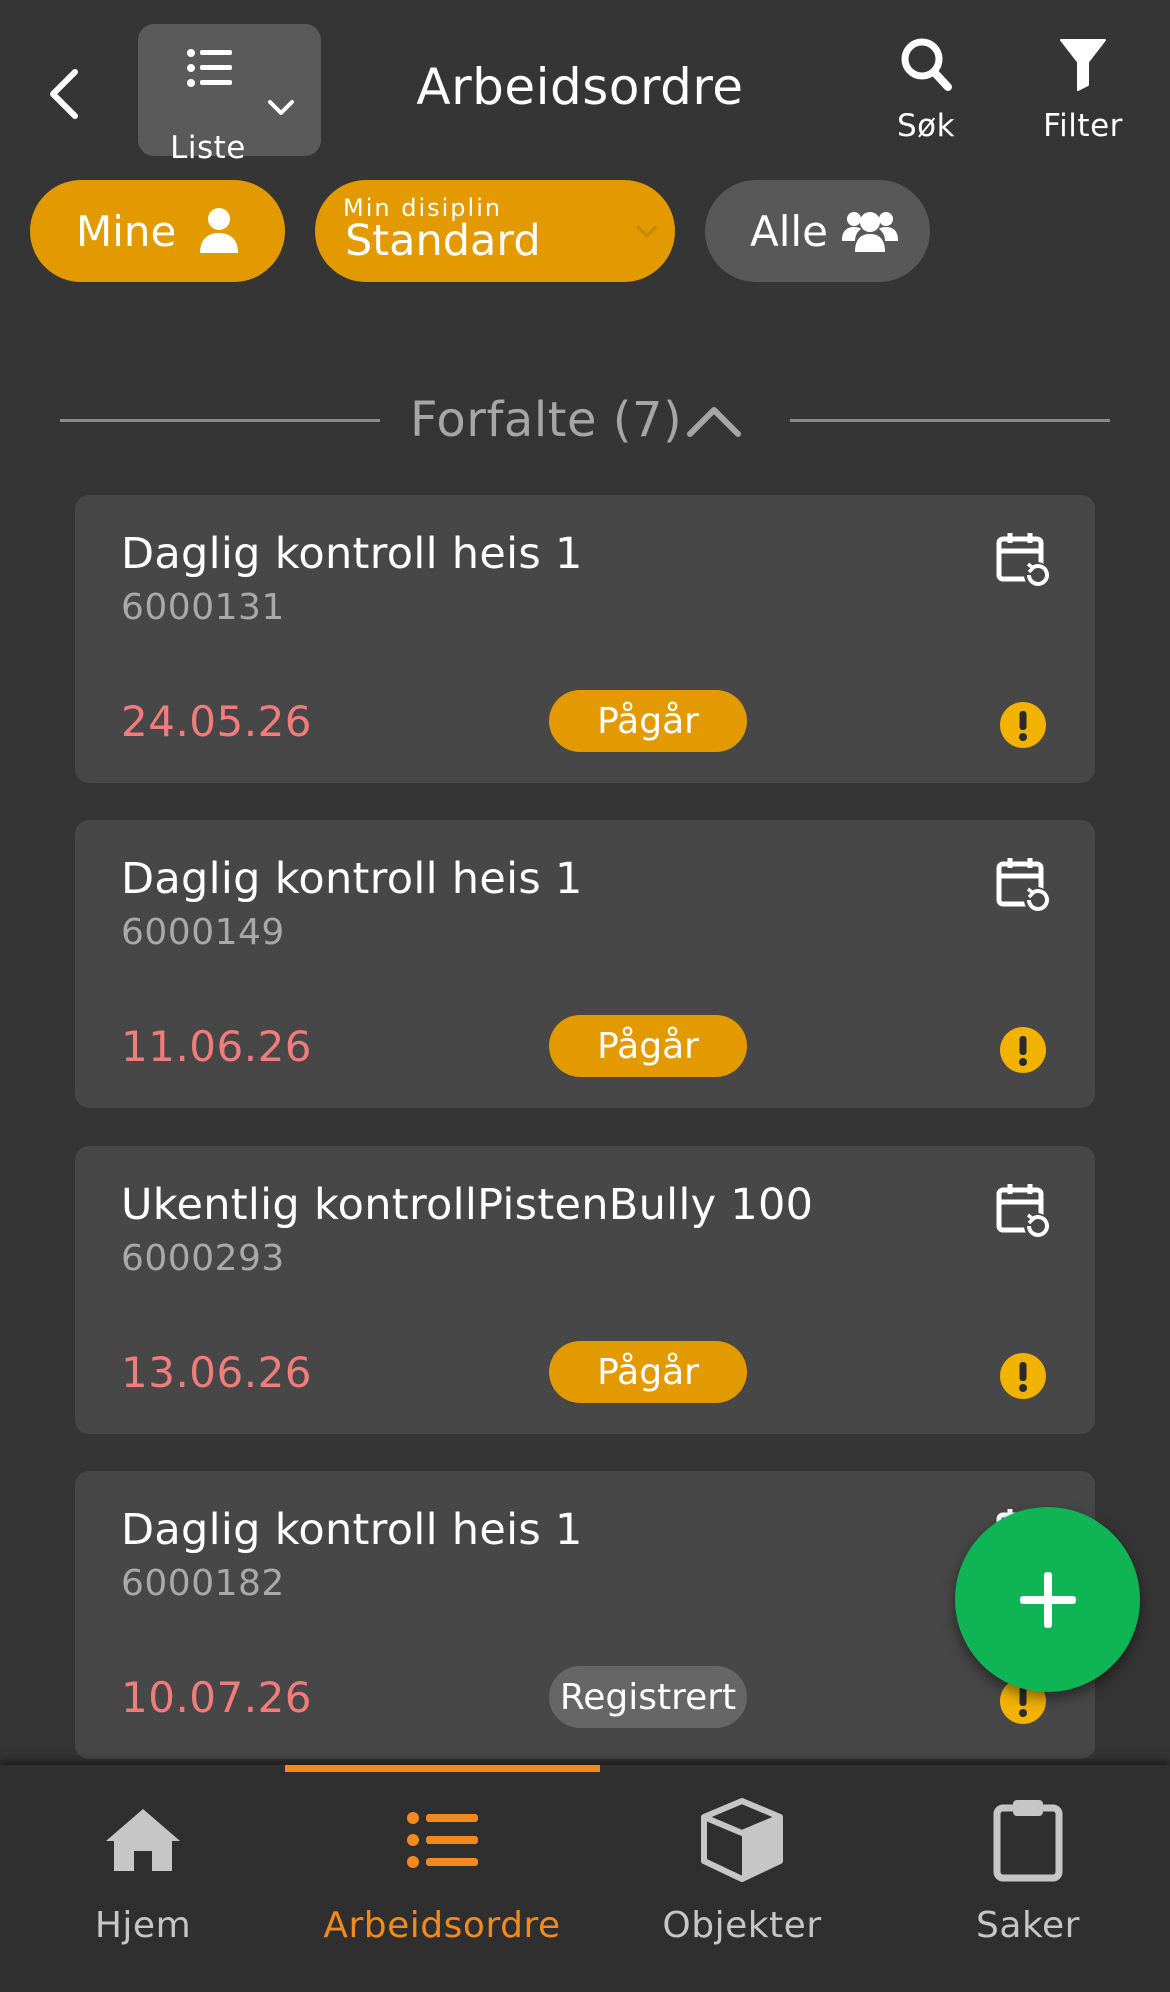 The height and width of the screenshot is (1992, 1170). Describe the element at coordinates (580, 87) in the screenshot. I see `page-title: Arbeidsordre` at that location.